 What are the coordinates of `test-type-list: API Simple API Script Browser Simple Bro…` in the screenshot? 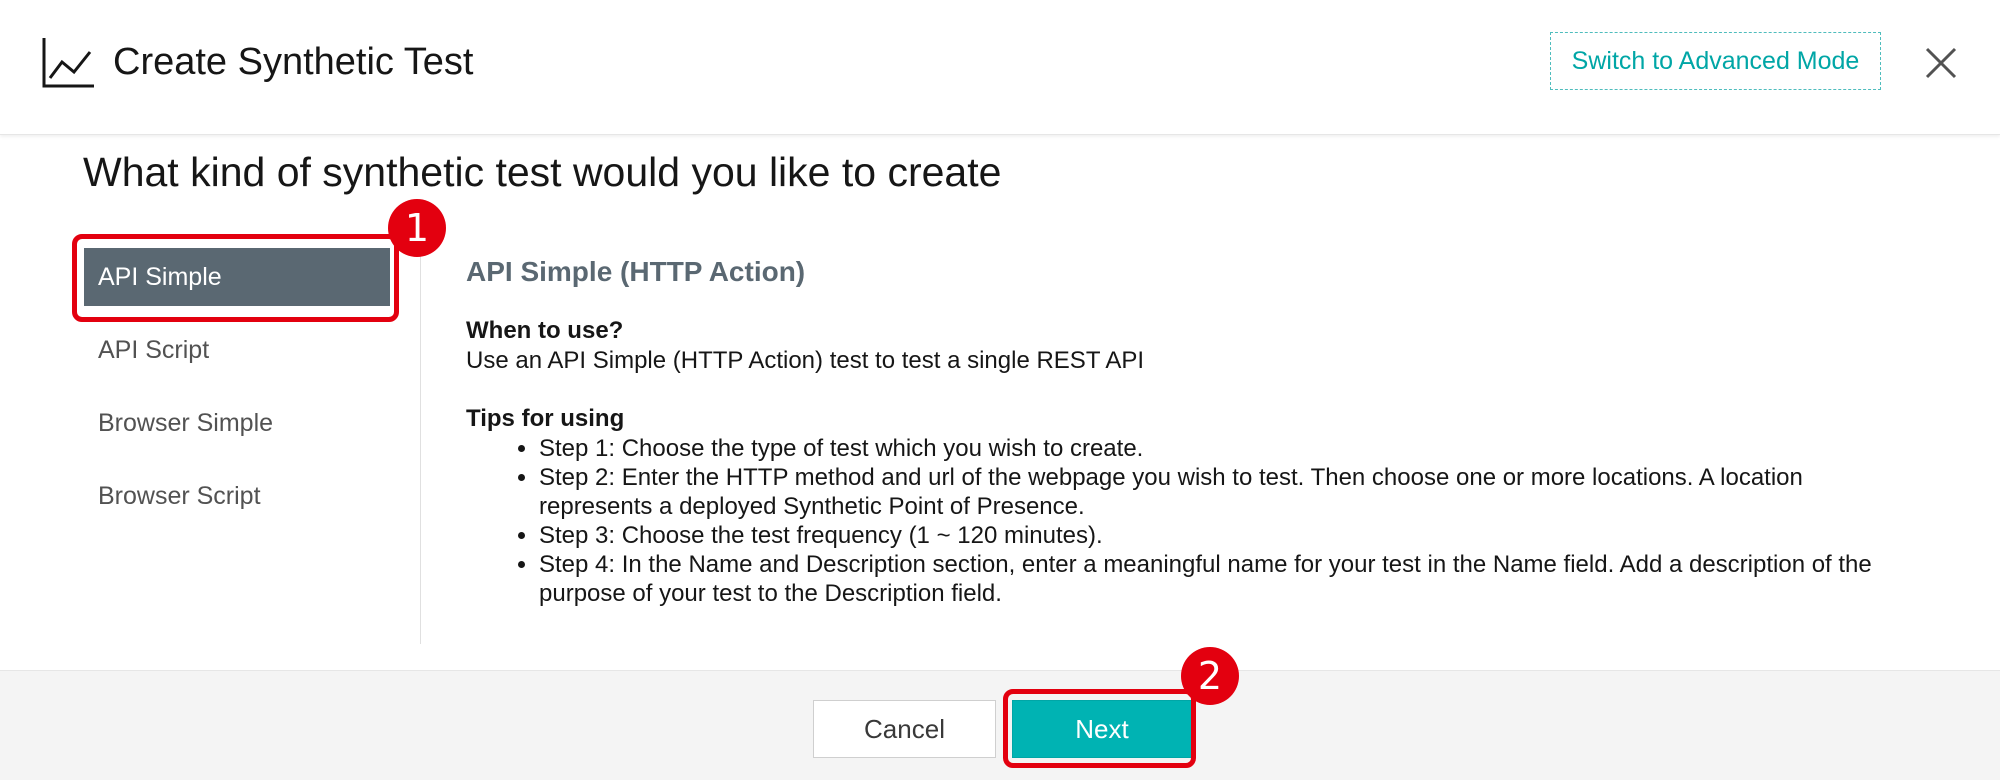 It's located at (237, 394).